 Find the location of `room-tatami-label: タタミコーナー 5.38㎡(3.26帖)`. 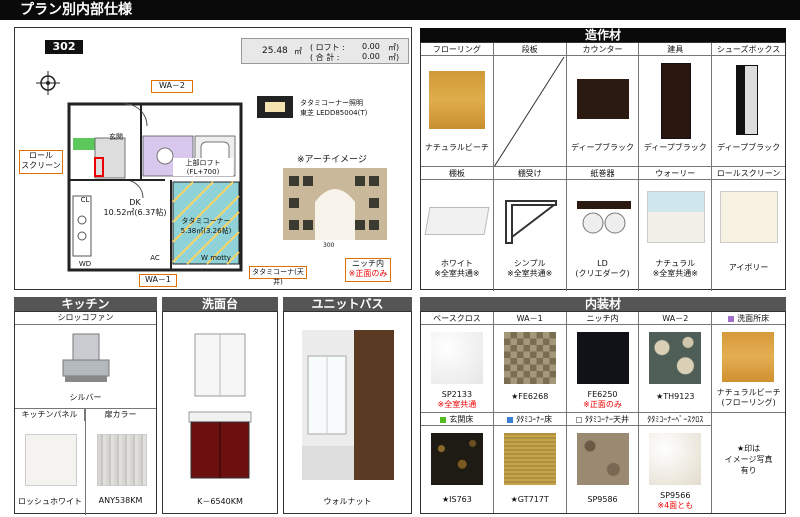

room-tatami-label: タタミコーナー 5.38㎡(3.26帖) is located at coordinates (206, 226).